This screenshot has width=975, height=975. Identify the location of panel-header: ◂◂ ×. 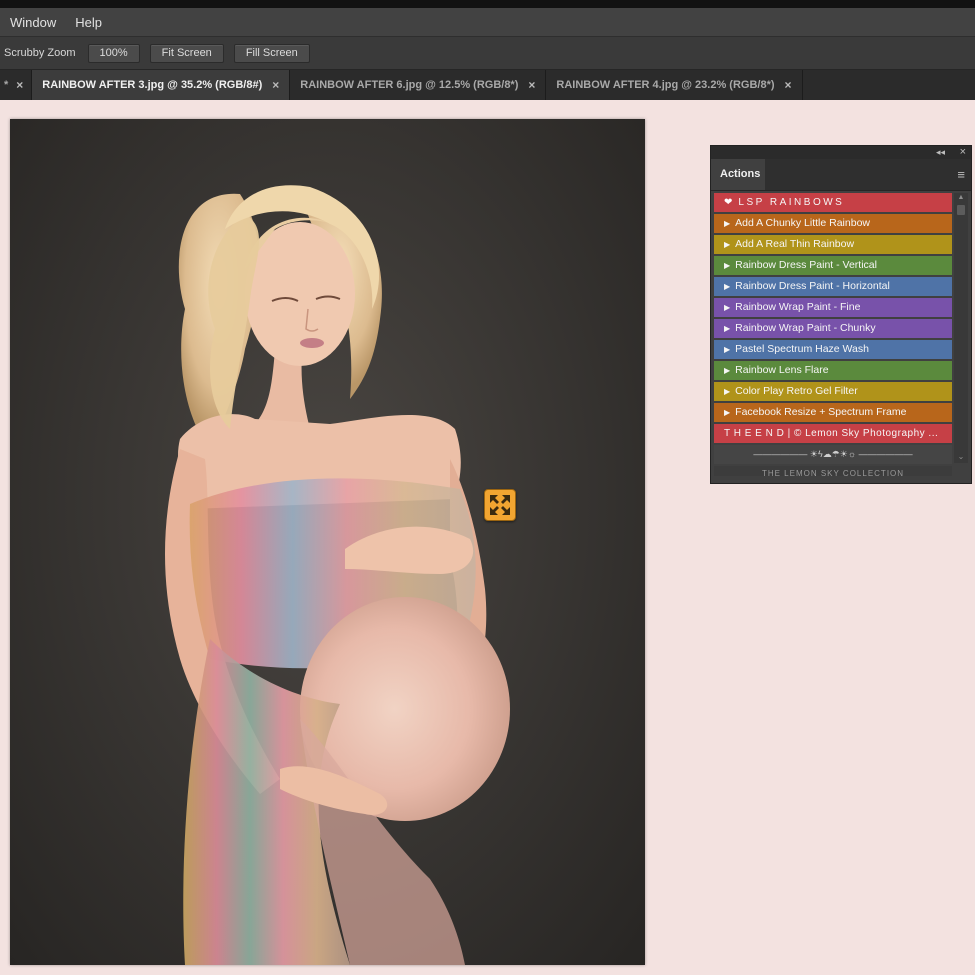
(841, 152).